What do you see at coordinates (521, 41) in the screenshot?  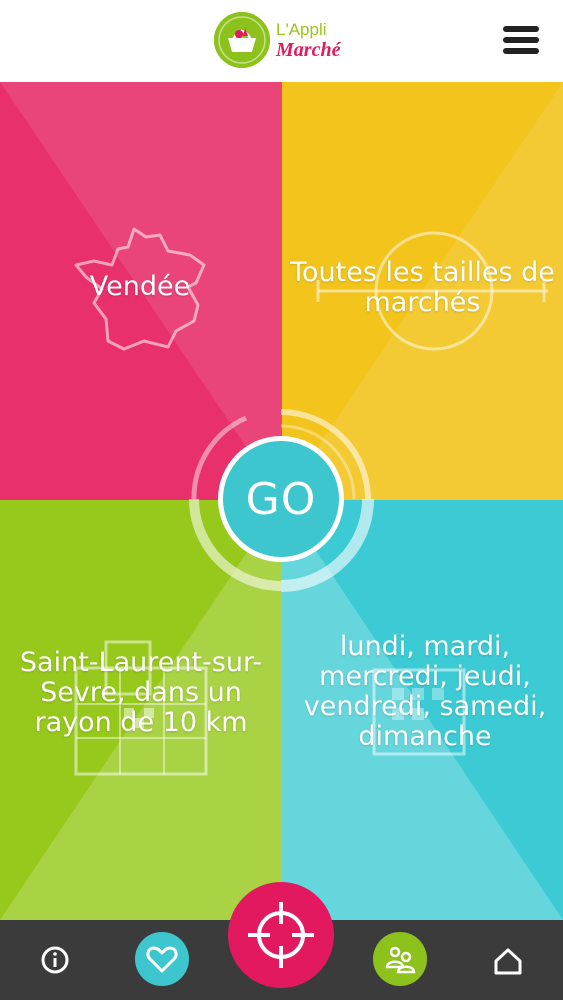 I see `hamburger-icon` at bounding box center [521, 41].